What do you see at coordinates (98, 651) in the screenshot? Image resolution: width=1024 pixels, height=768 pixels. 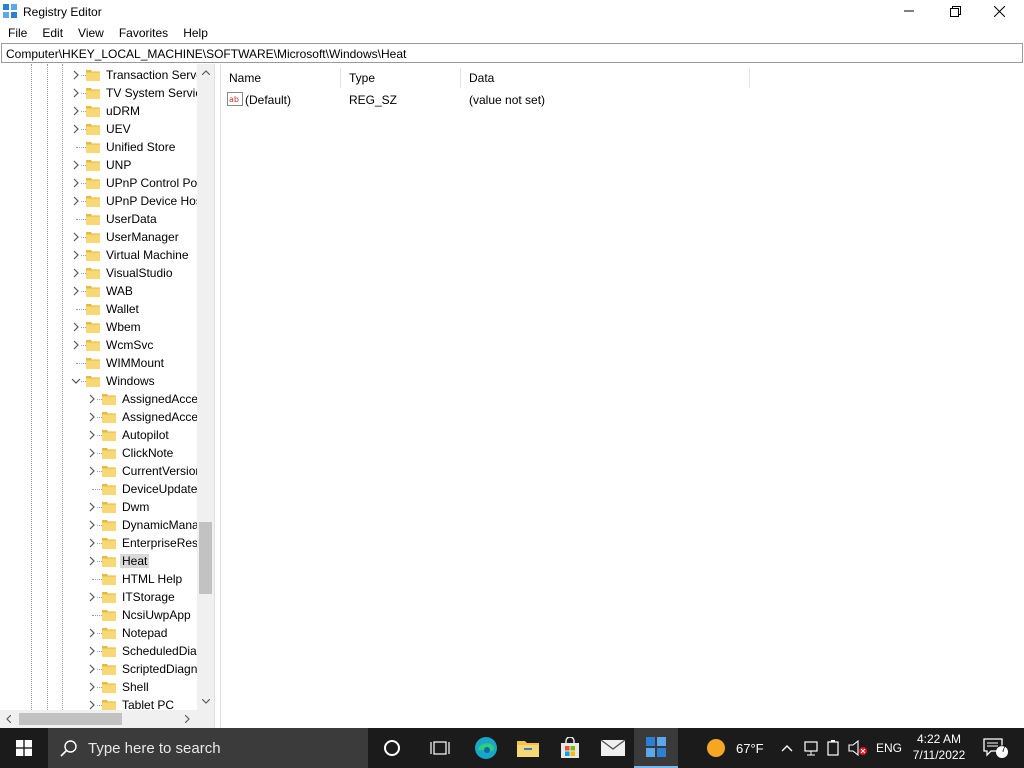 I see `tree-node: ScheduledDiag` at bounding box center [98, 651].